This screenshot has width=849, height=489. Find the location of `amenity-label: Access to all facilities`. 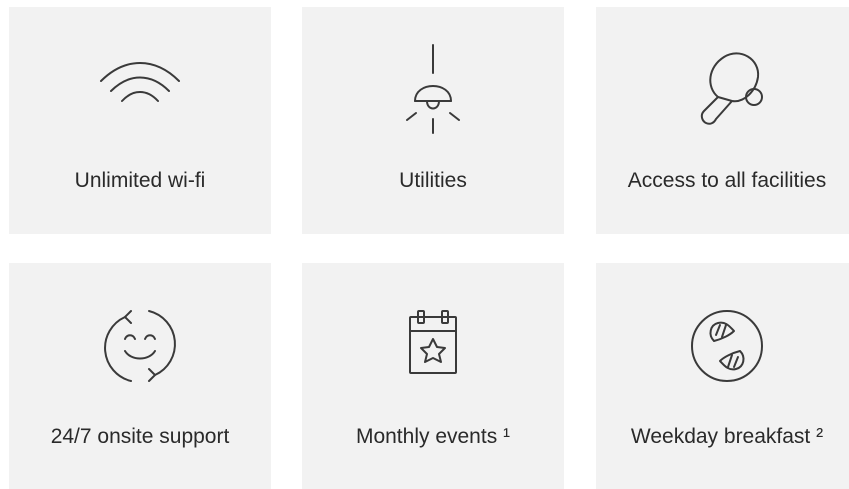

amenity-label: Access to all facilities is located at coordinates (727, 180).